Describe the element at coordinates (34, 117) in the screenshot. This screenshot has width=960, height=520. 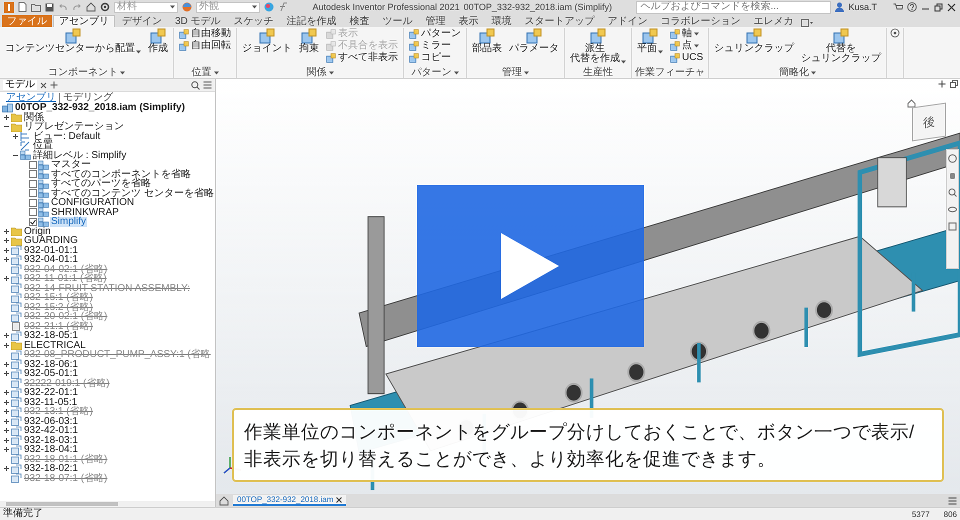
I see `tree-item: 関係` at that location.